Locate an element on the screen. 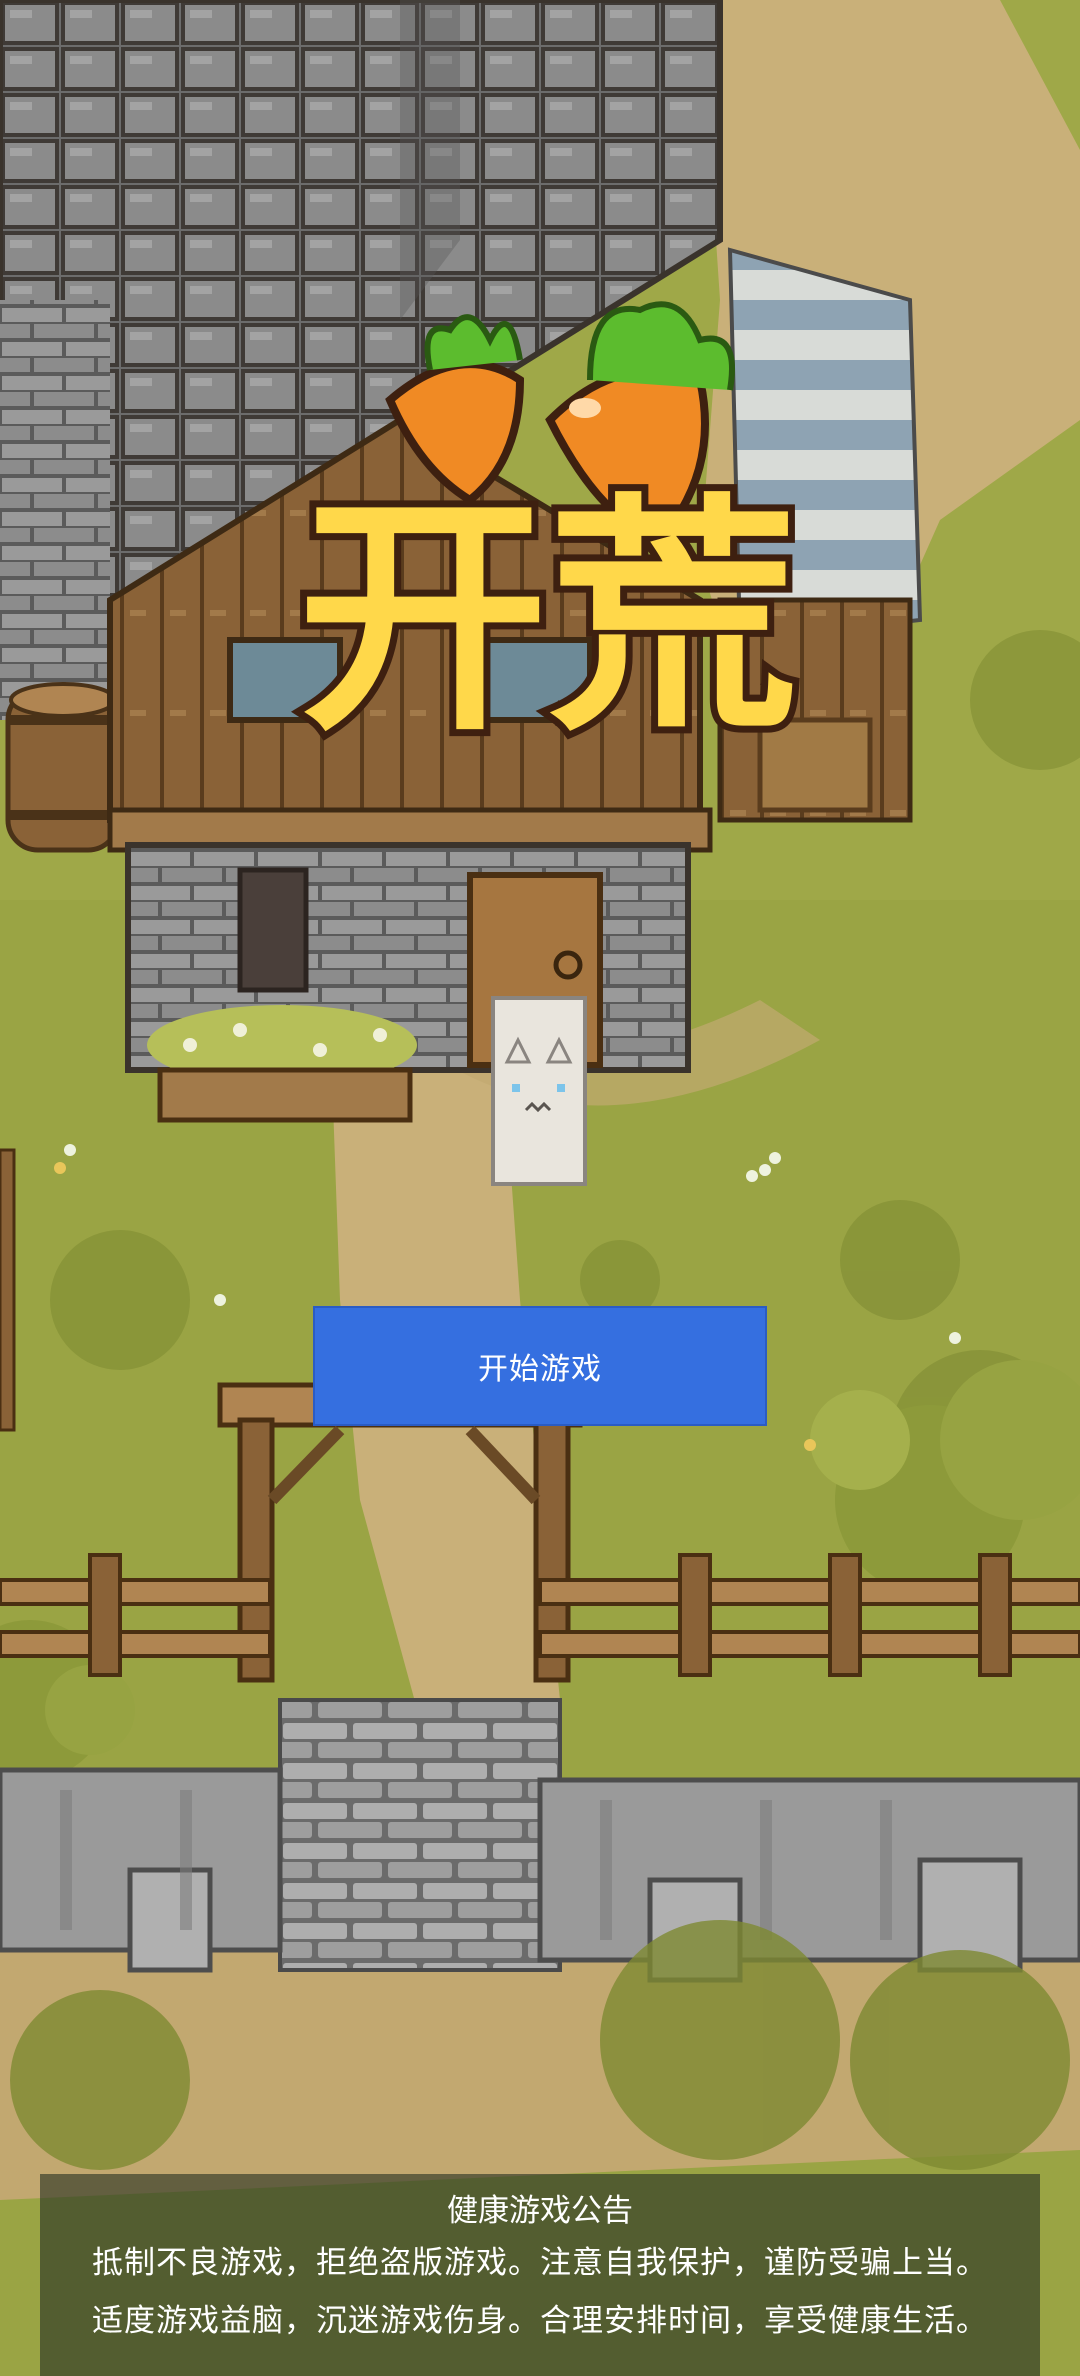 The width and height of the screenshot is (1080, 2376). rock-cliff is located at coordinates (540, 1875).